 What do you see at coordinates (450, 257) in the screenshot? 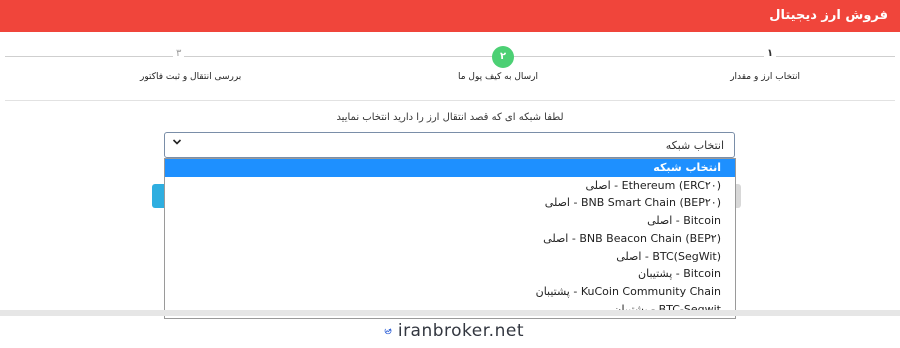
I see `network-option: BTC(SegWit) - اصلی` at bounding box center [450, 257].